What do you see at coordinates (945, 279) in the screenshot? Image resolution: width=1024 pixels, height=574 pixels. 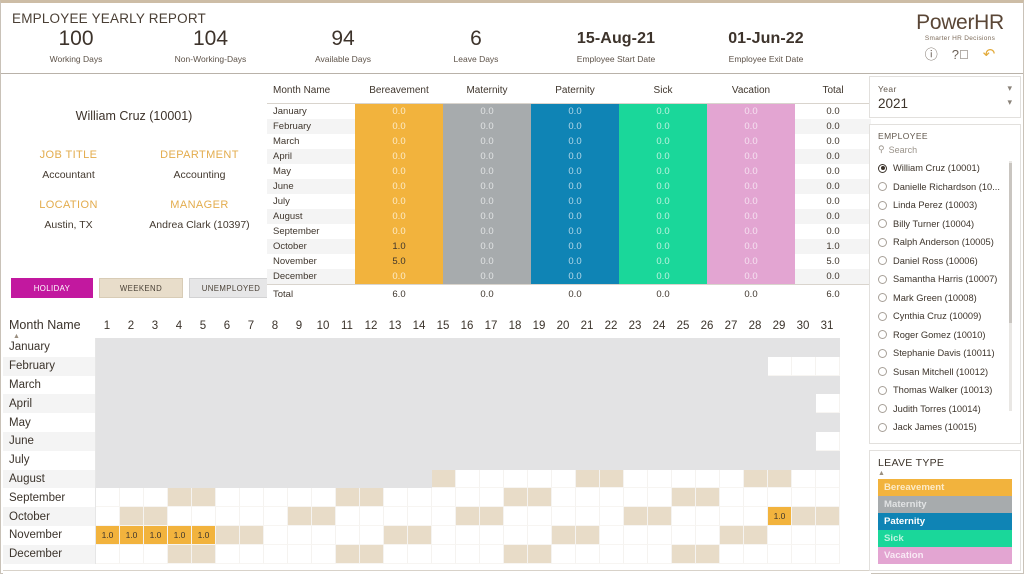 I see `employee-option: Samantha Harris (10007)` at bounding box center [945, 279].